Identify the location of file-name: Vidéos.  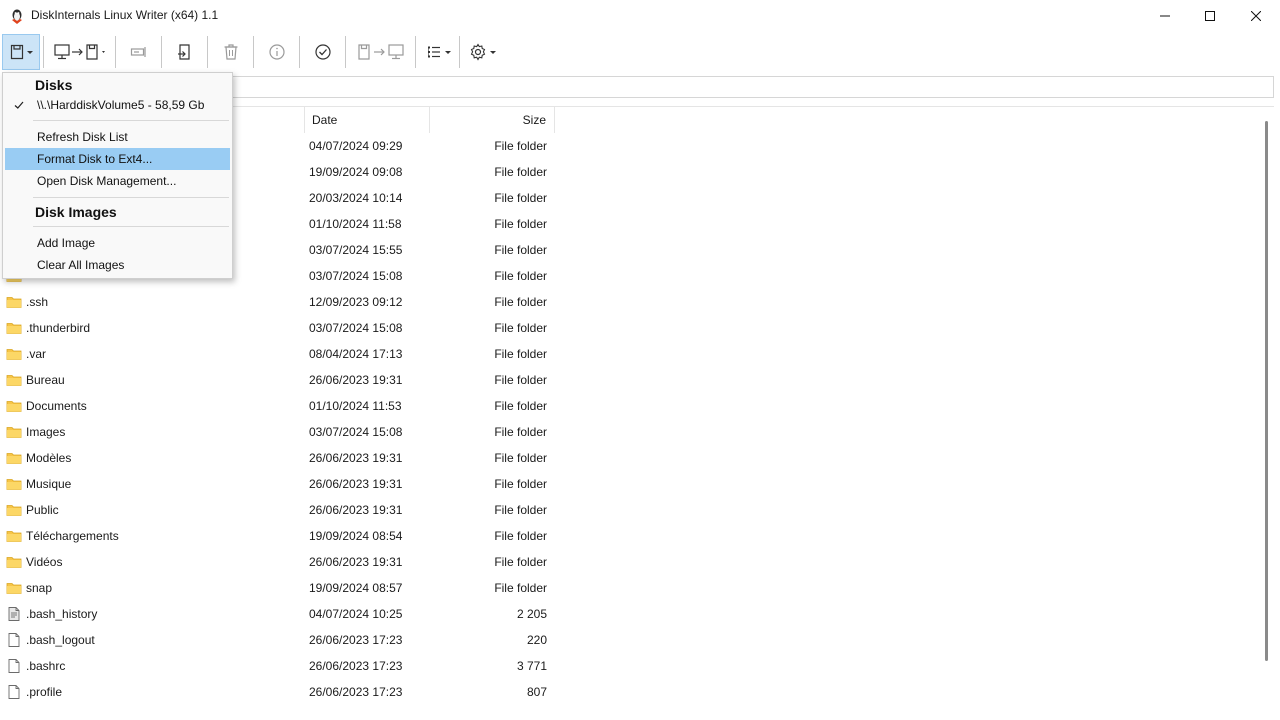
(44, 562).